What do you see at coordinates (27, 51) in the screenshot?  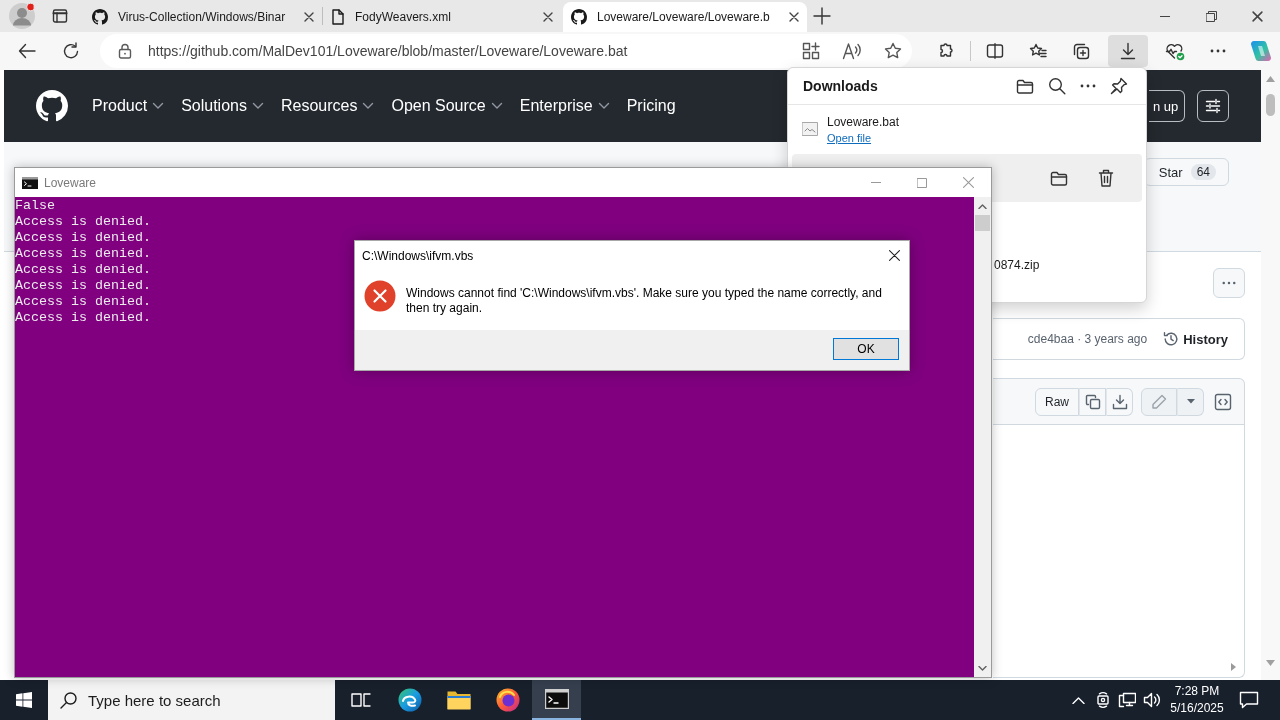 I see `back-arrow-icon` at bounding box center [27, 51].